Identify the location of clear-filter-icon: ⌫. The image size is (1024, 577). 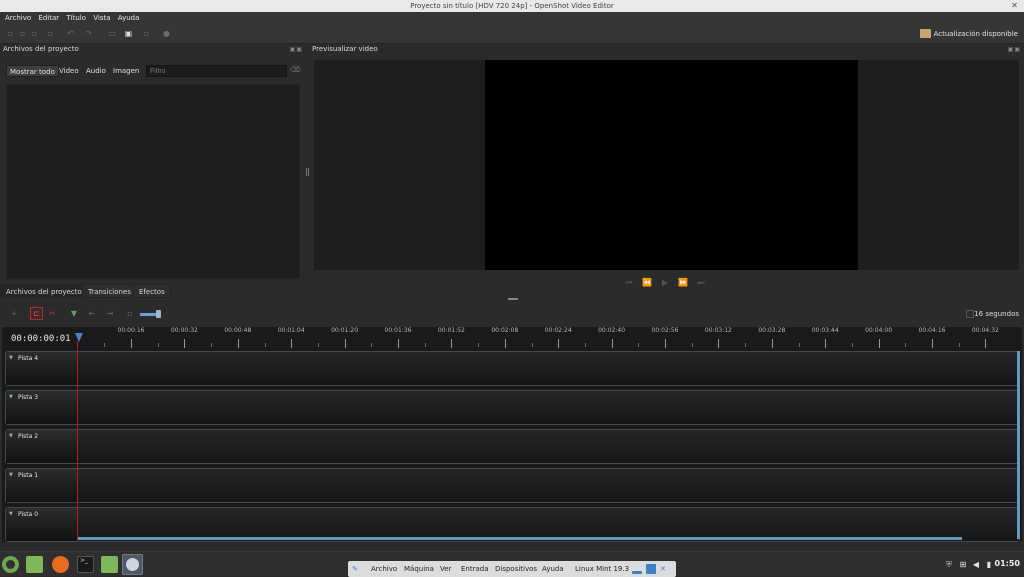
(295, 70).